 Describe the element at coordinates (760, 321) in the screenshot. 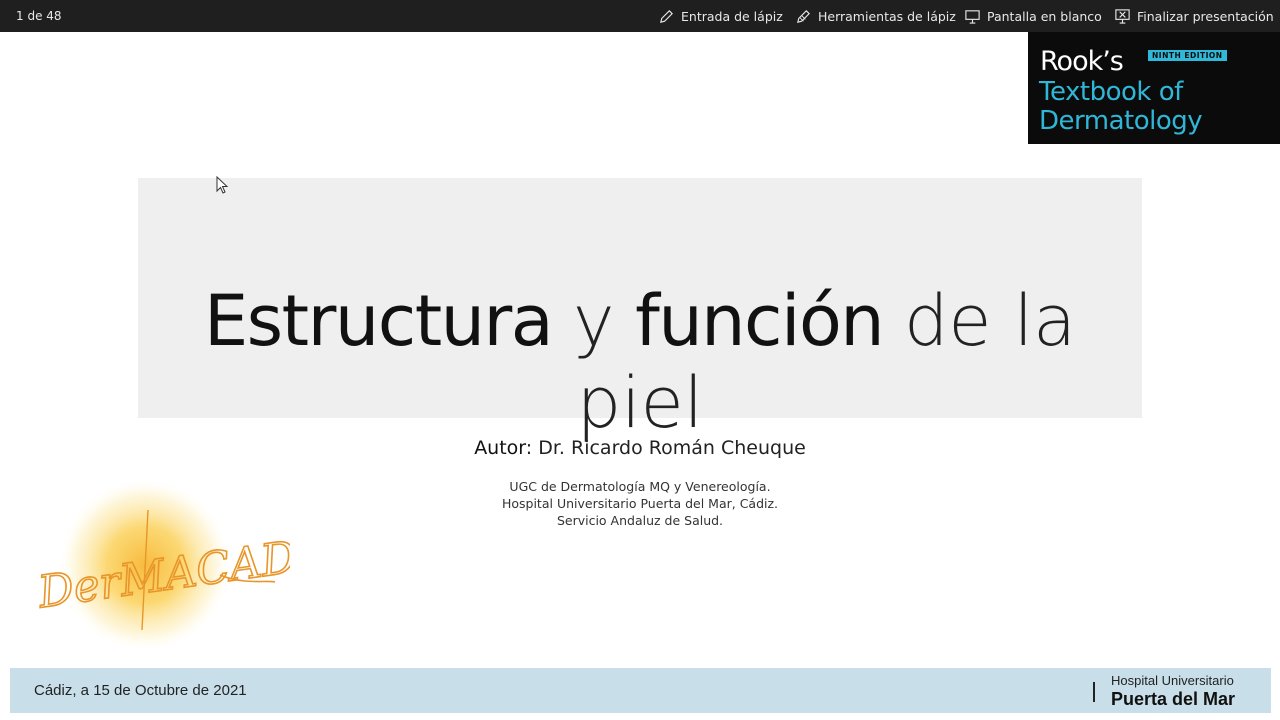

I see `title-word-3: función` at that location.